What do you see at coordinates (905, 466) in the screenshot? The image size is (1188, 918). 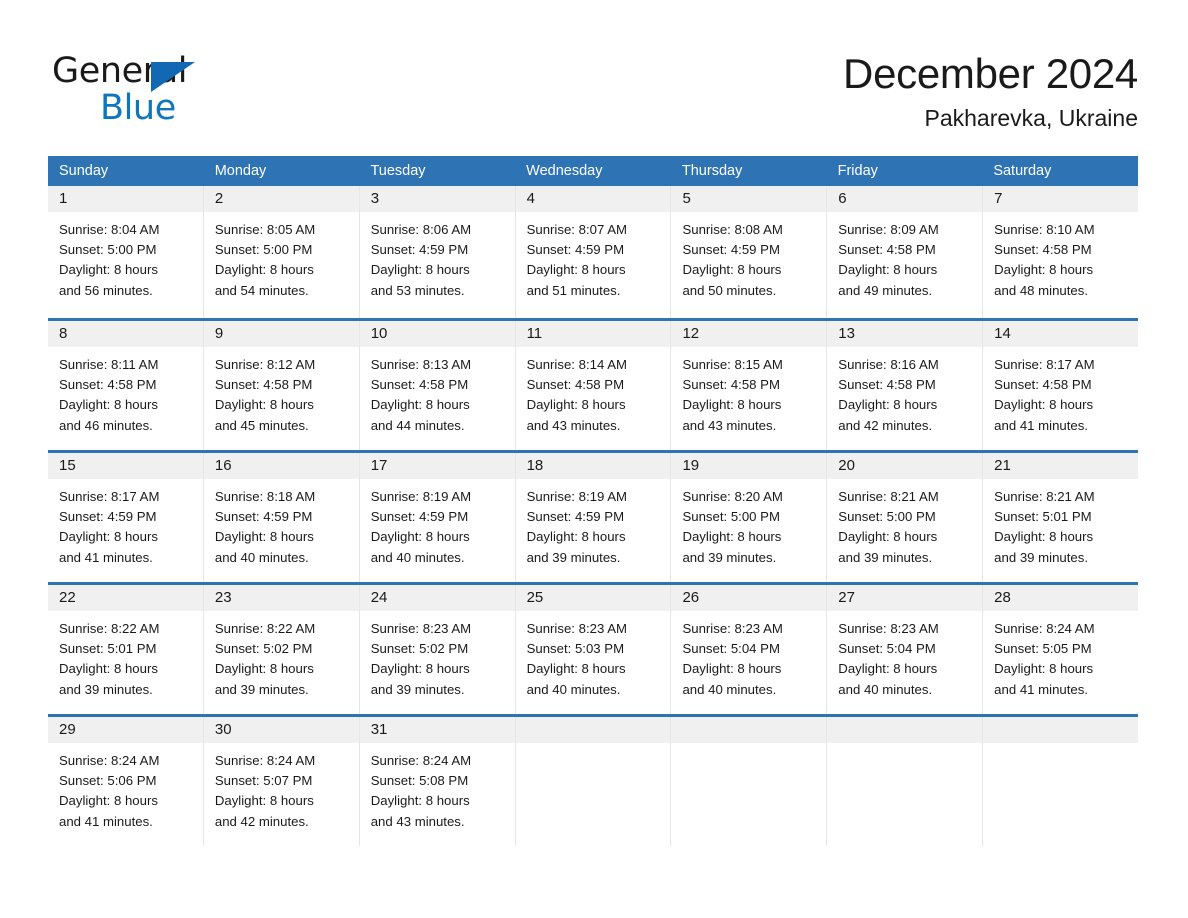 I see `day-number: 20` at bounding box center [905, 466].